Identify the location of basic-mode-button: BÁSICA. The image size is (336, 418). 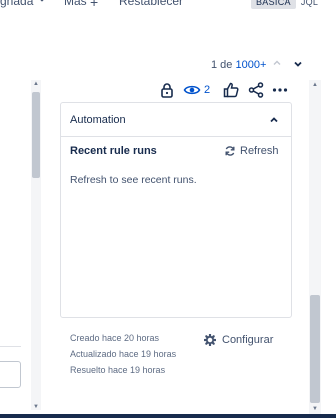
(273, 4).